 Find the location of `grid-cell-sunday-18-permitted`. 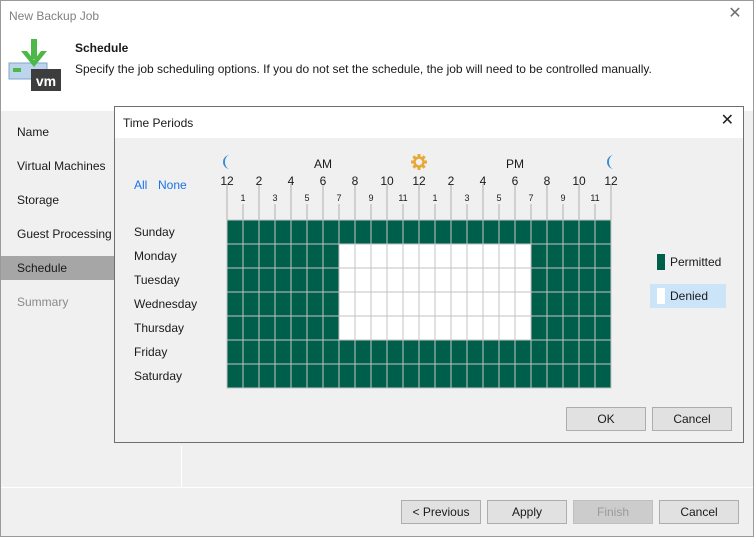

grid-cell-sunday-18-permitted is located at coordinates (523, 232).